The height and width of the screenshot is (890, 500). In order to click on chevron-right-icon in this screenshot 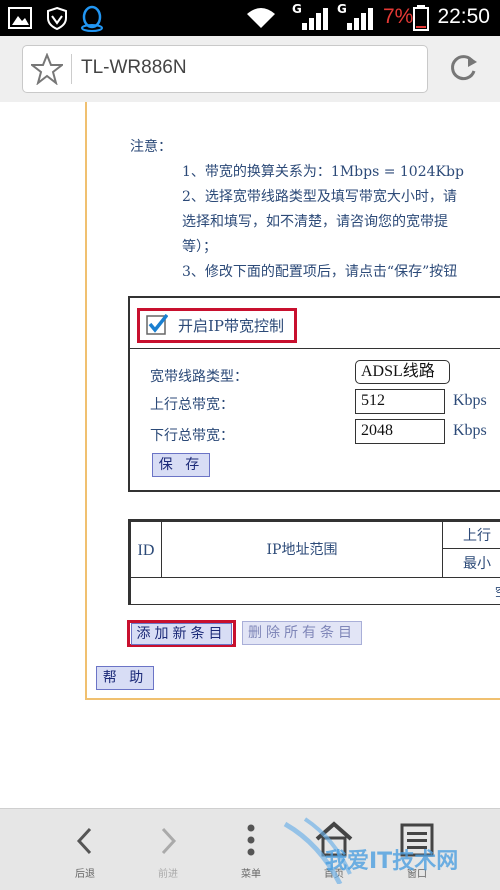, I will do `click(169, 841)`.